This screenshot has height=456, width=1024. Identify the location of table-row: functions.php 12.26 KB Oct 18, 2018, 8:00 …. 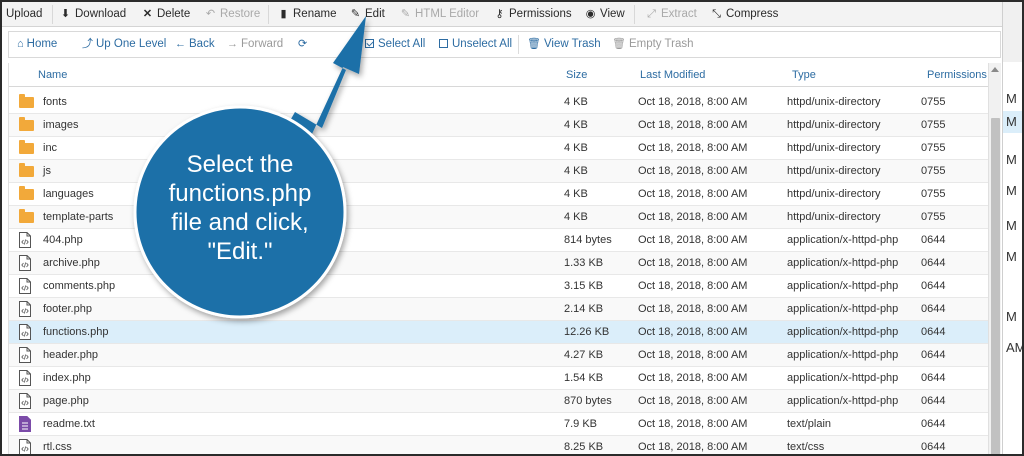
(498, 332).